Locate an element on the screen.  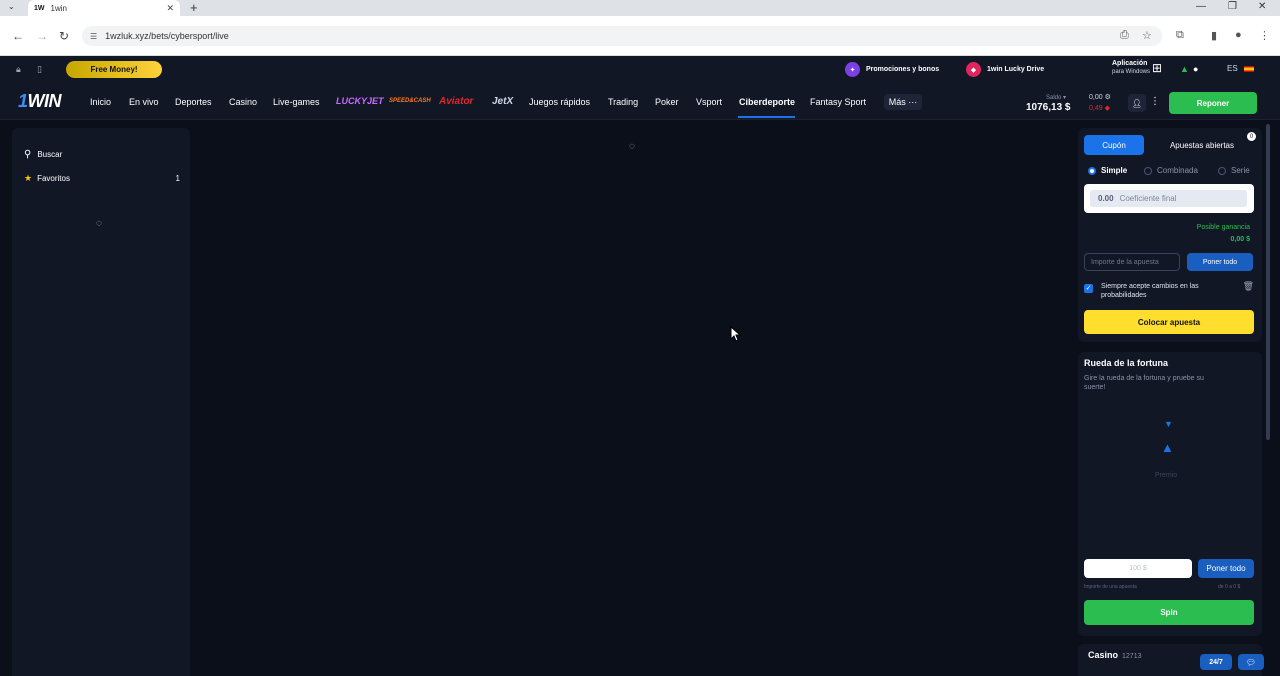
nav-fantasy-sport: Fantasy Sport is located at coordinates (838, 102).